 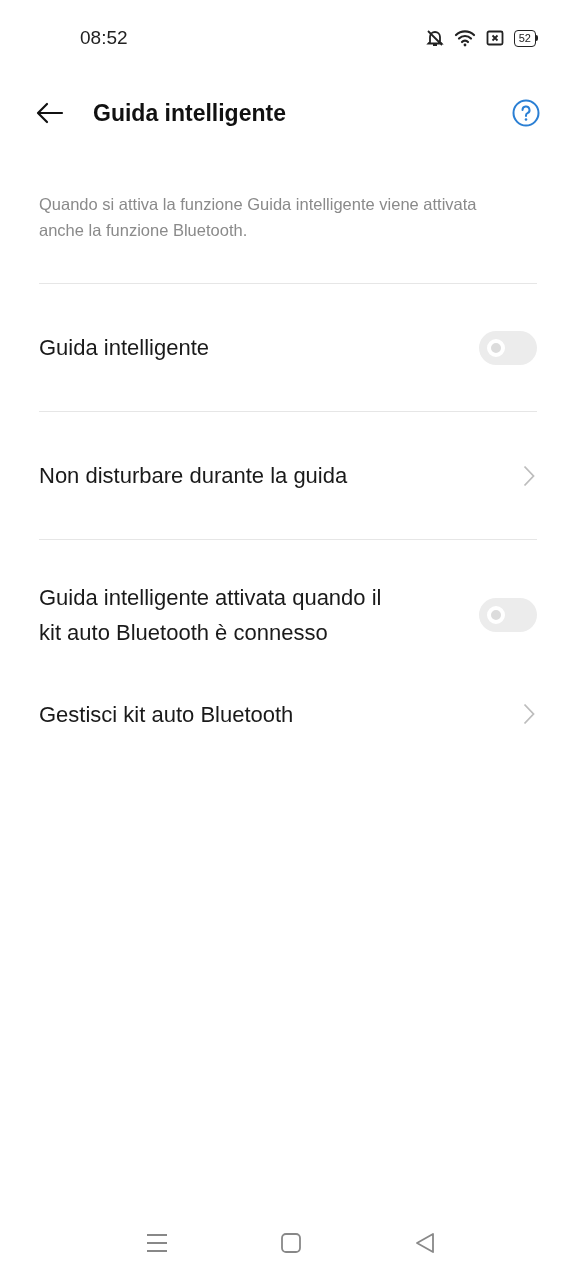 I want to click on bell-off-icon, so click(x=434, y=38).